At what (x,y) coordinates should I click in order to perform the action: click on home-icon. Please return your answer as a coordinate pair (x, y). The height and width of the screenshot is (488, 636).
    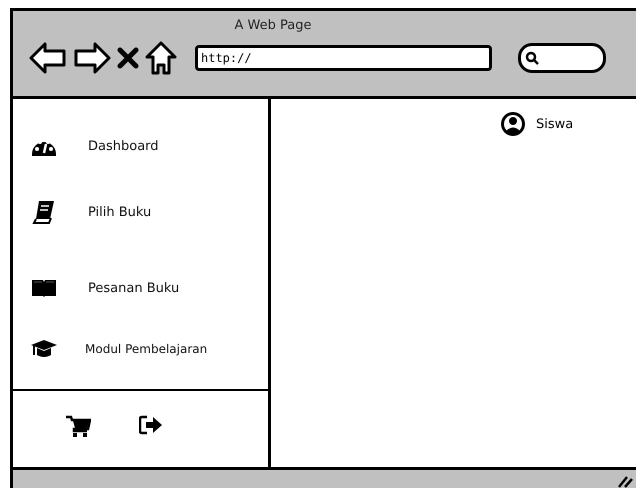
    Looking at the image, I should click on (161, 58).